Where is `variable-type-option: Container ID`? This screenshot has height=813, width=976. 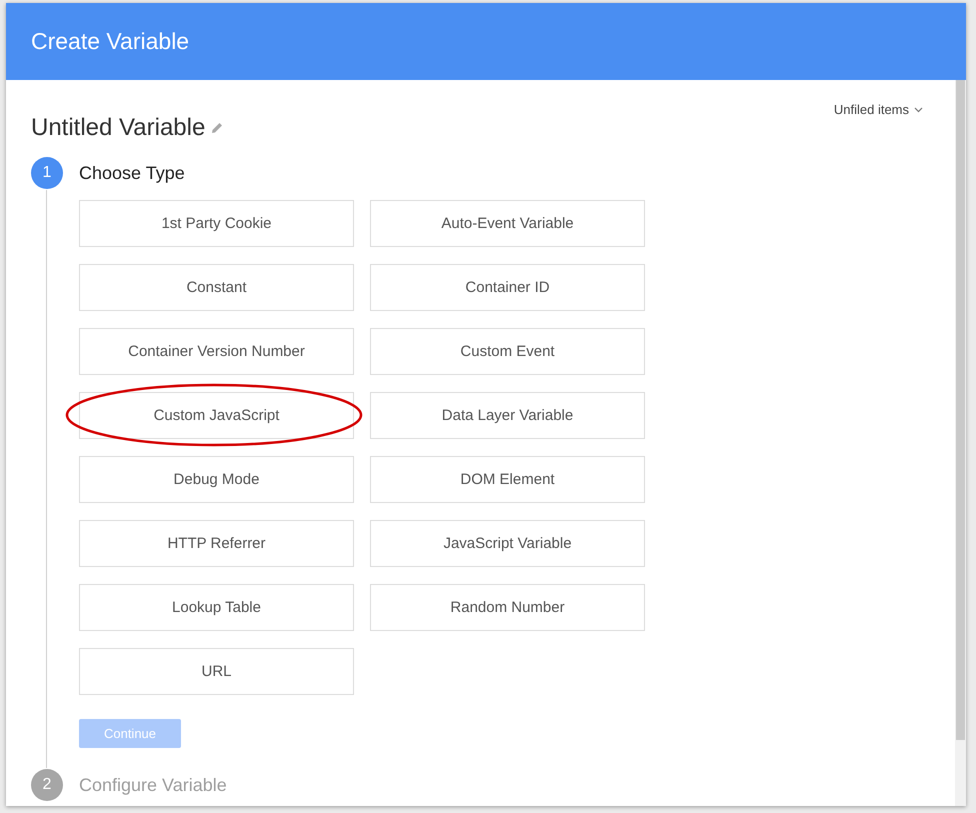
variable-type-option: Container ID is located at coordinates (507, 287).